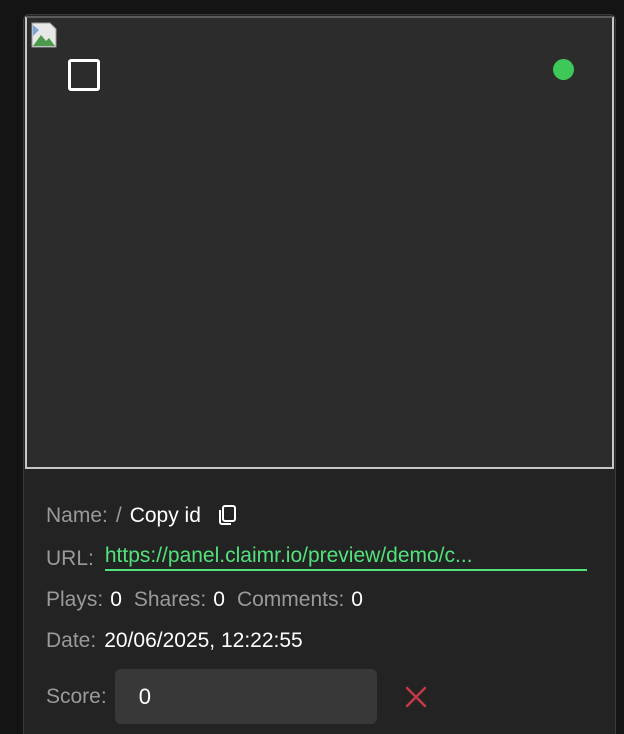  I want to click on score-row: Score:, so click(237, 696).